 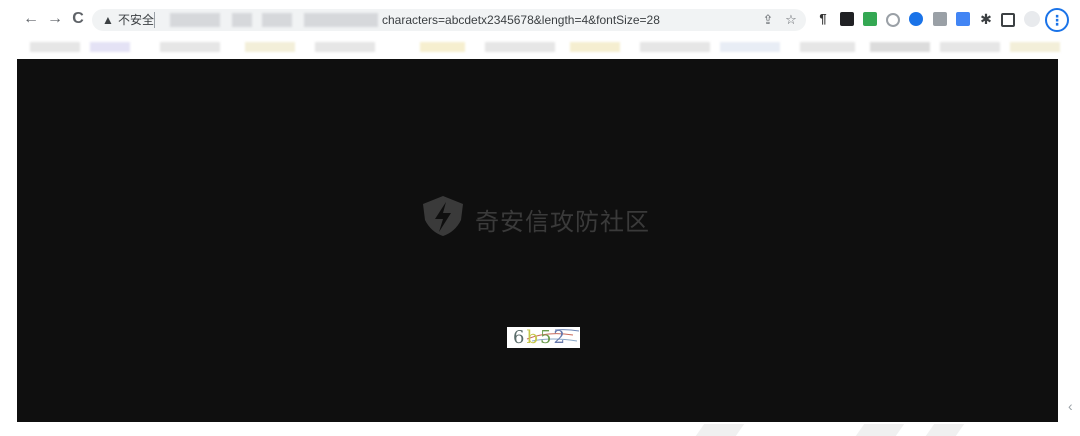 I want to click on captcha-char: 6, so click(x=520, y=337).